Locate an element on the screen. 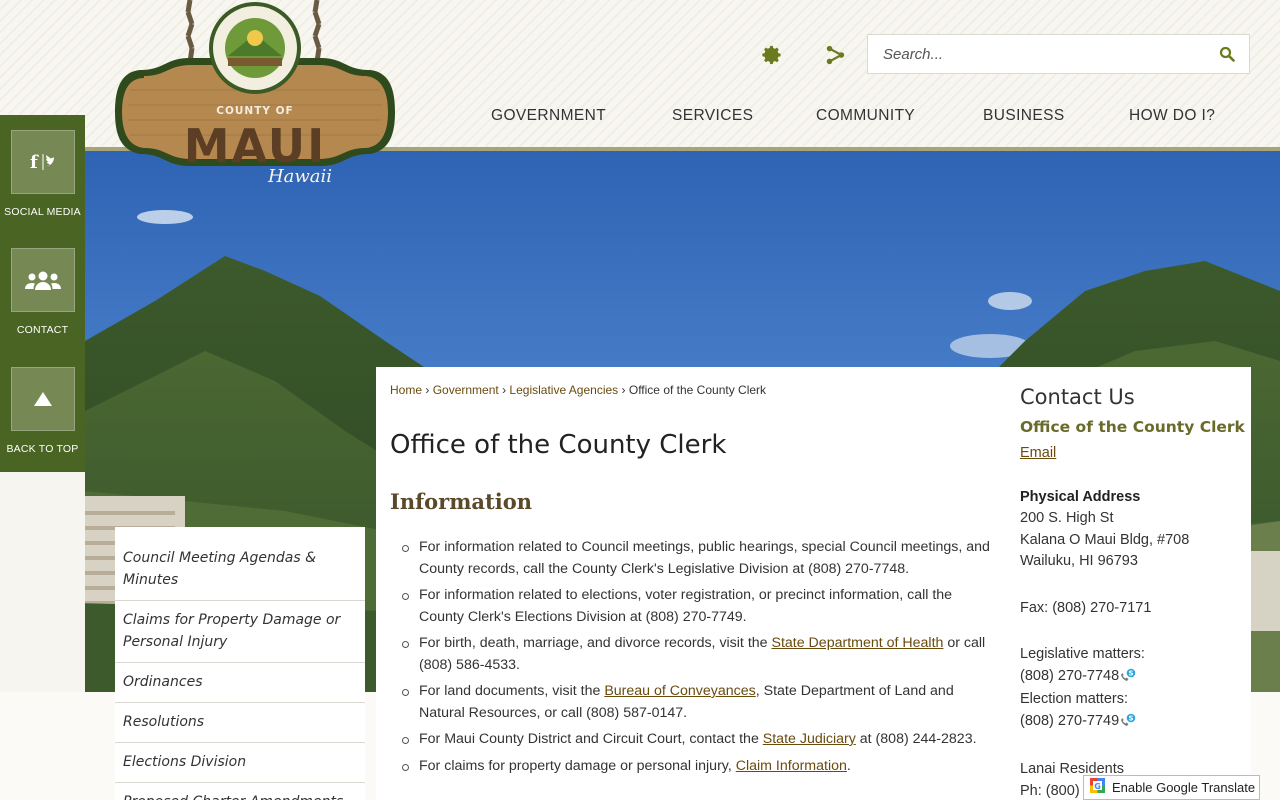 The width and height of the screenshot is (1280, 800). email-link: Email is located at coordinates (1038, 453).